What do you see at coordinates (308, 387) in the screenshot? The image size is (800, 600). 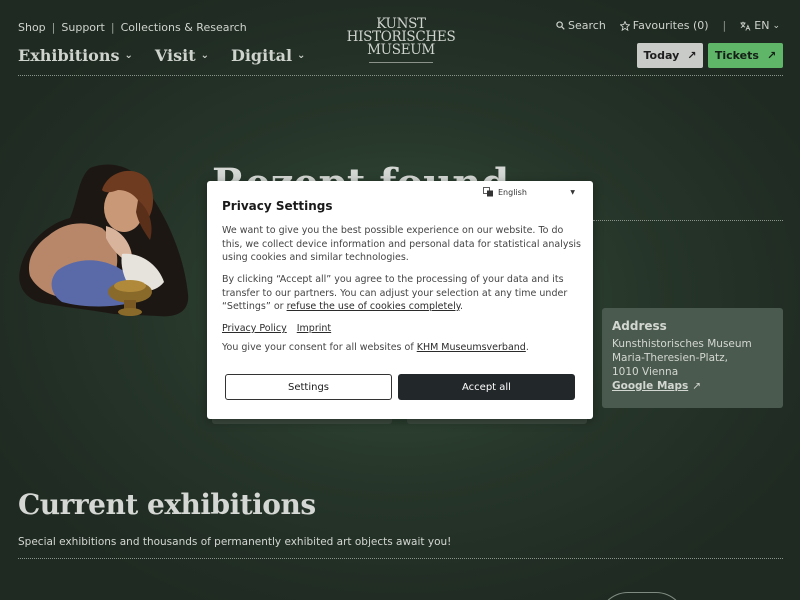 I see `settings-button: Settings` at bounding box center [308, 387].